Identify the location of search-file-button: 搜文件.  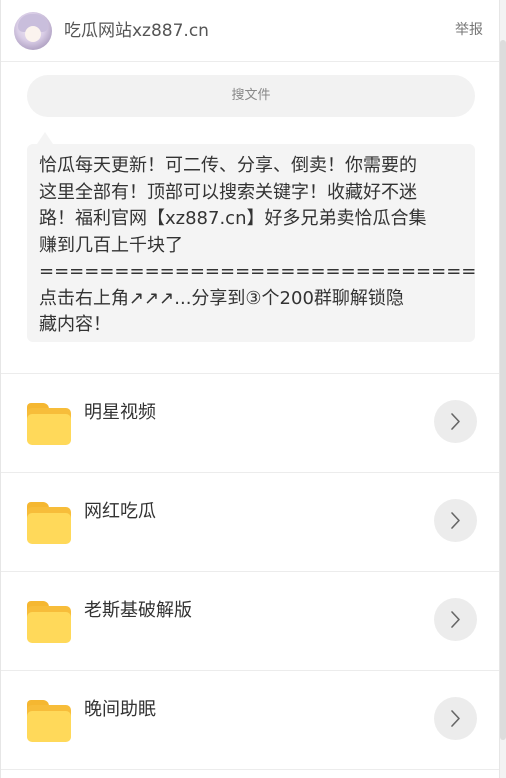
(251, 96).